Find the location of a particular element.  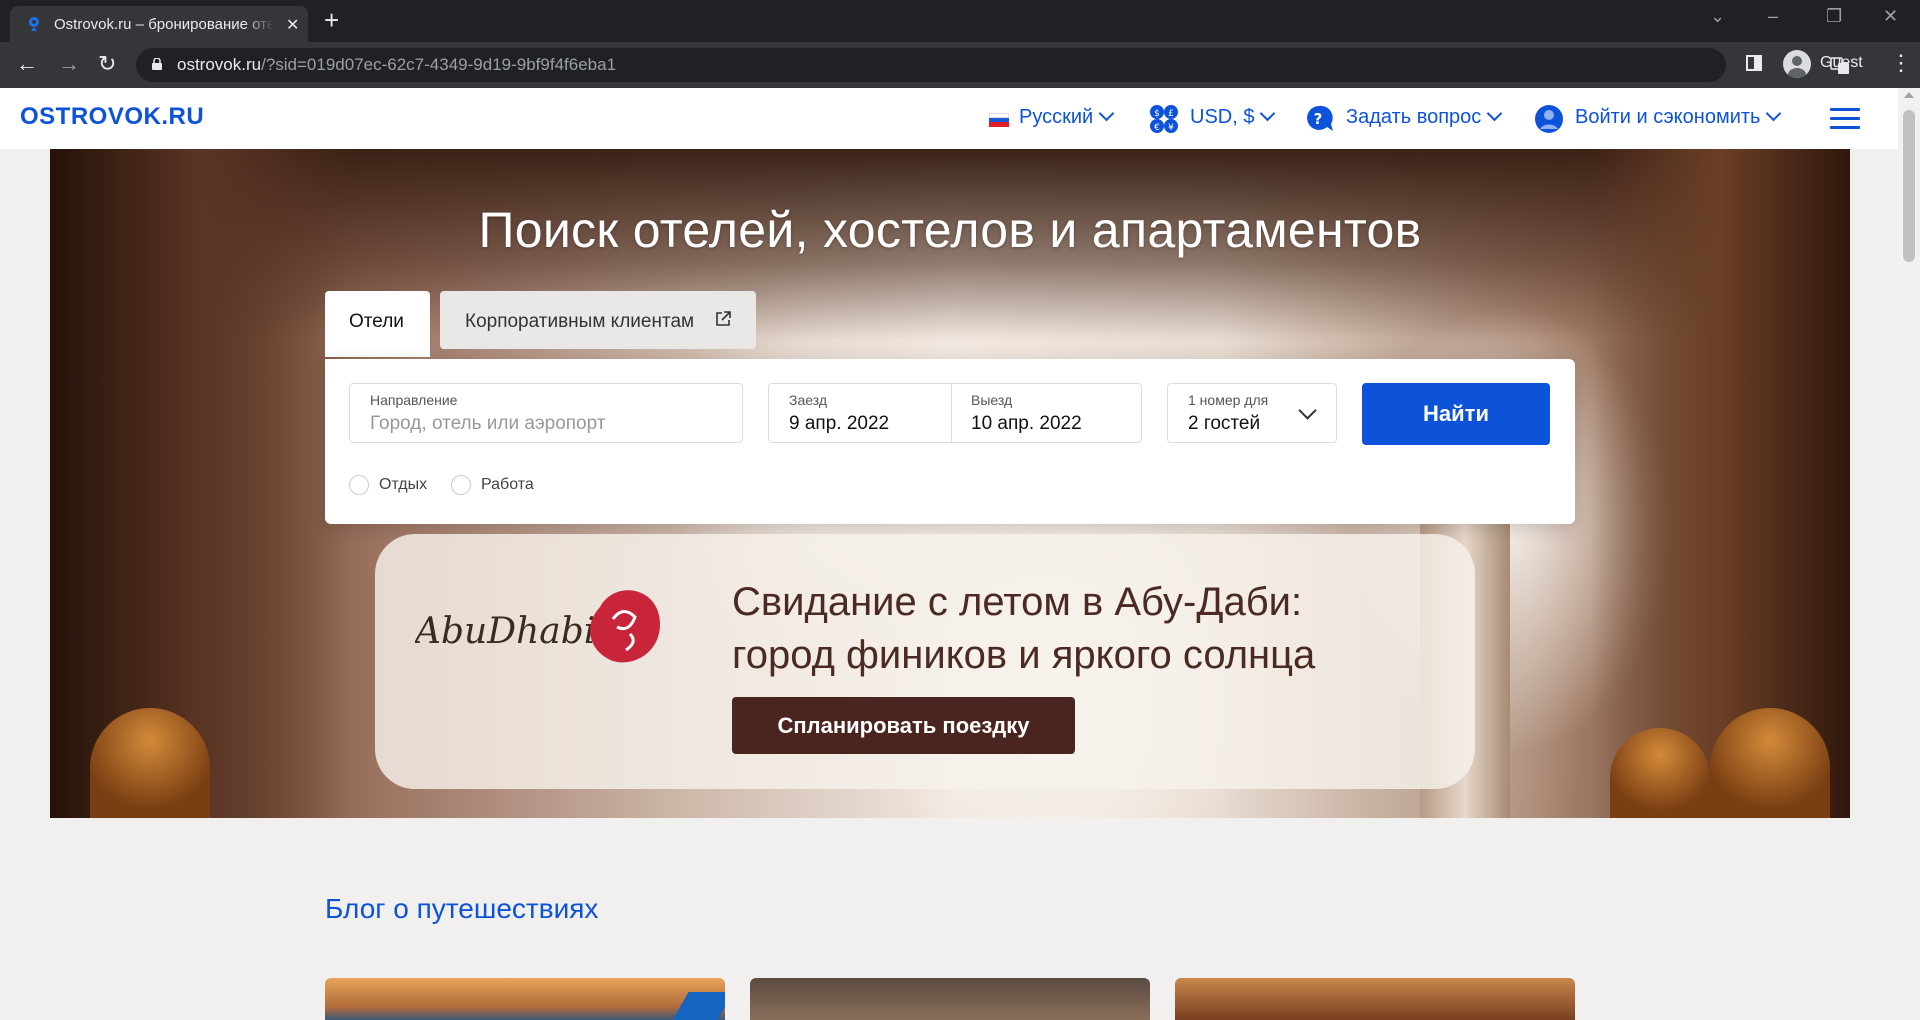

browser-tab: Ostrovok.ru – бронирование отелей ✕ is located at coordinates (159, 24).